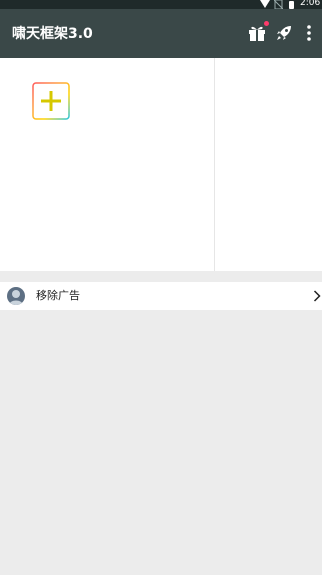 The width and height of the screenshot is (322, 575). I want to click on plus-icon, so click(51, 101).